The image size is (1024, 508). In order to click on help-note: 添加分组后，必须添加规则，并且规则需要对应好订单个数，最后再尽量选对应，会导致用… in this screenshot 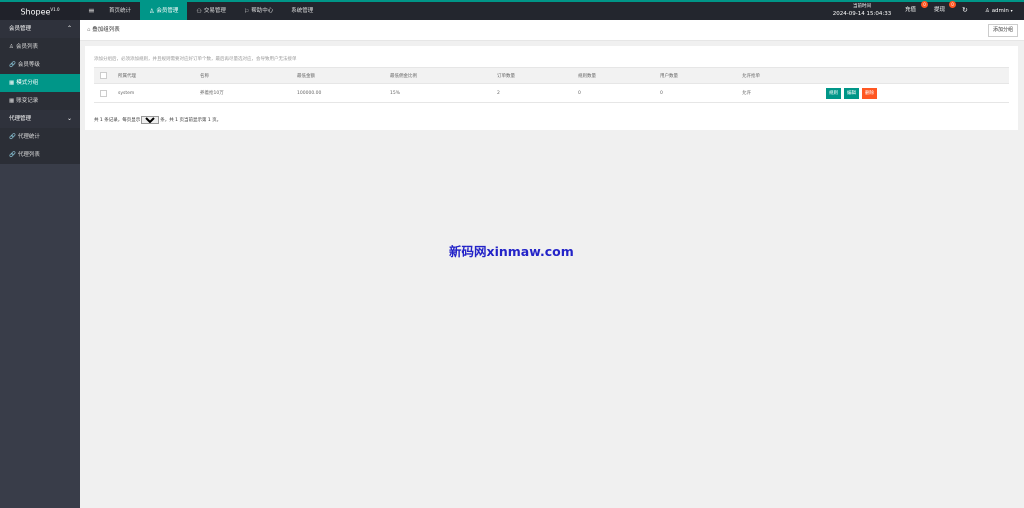, I will do `click(195, 59)`.